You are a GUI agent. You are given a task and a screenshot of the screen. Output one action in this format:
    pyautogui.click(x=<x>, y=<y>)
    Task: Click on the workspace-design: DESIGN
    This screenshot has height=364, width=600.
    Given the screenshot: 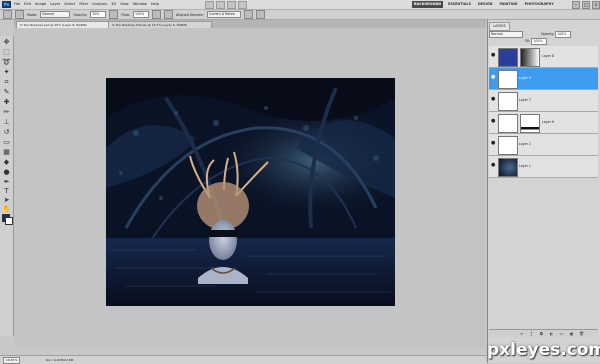 What is the action you would take?
    pyautogui.click(x=485, y=4)
    